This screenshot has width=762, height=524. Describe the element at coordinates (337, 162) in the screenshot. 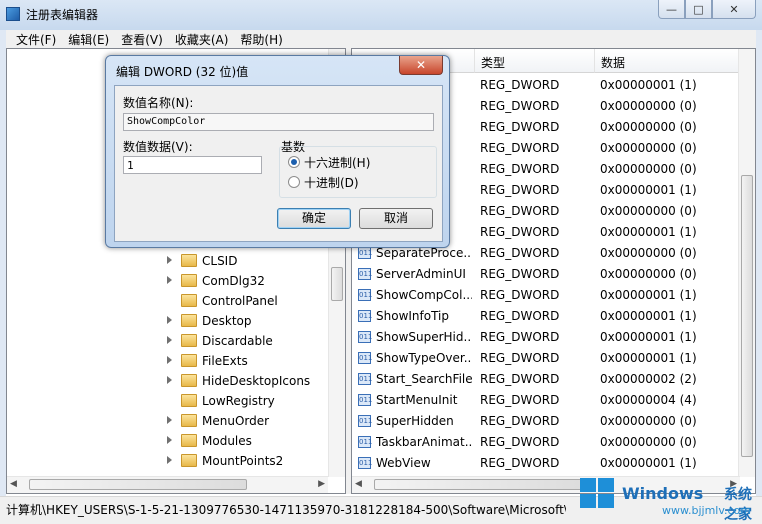

I see `hex-label: 十六进制(H)` at that location.